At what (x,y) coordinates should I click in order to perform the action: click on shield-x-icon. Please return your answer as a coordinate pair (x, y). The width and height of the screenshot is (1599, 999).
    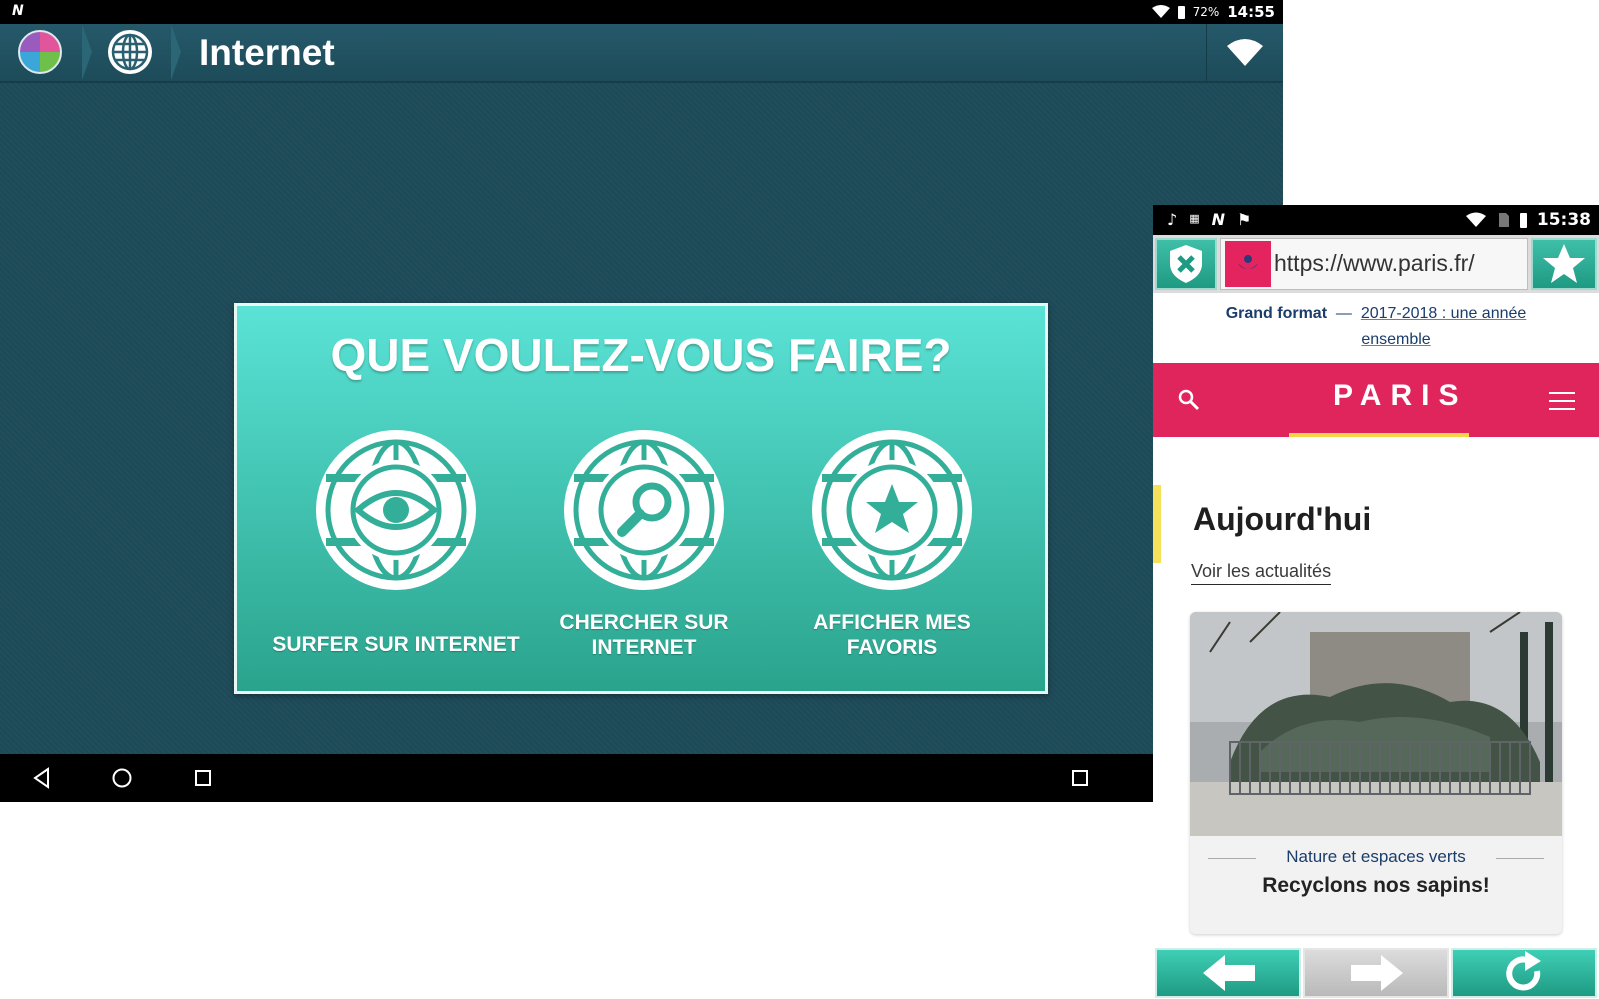
    Looking at the image, I should click on (1186, 264).